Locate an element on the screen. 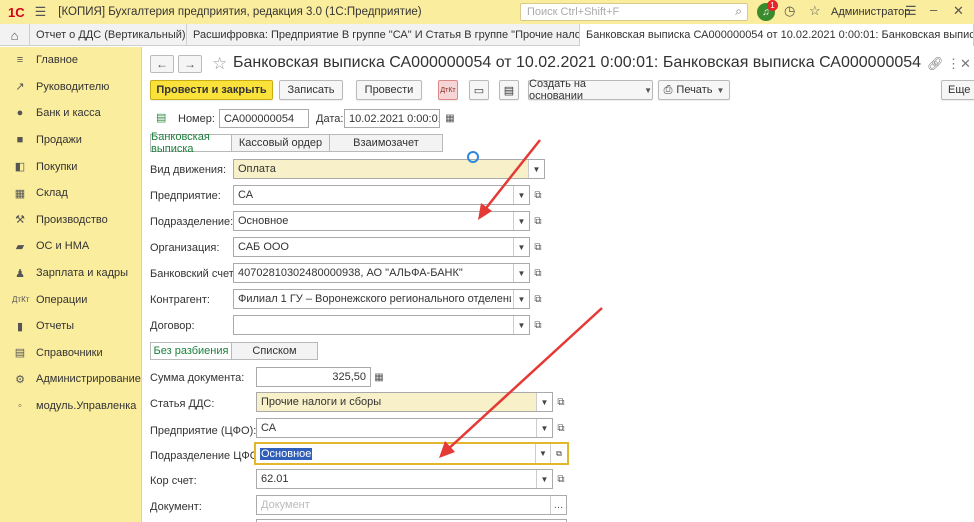 The height and width of the screenshot is (522, 974). date-field: 10.02.2021 0:00:01 is located at coordinates (392, 118).